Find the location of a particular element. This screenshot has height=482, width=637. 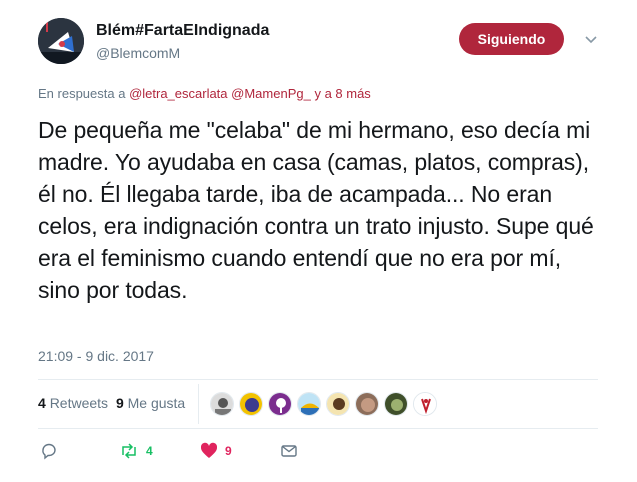

likes-stat: 9 Me gusta is located at coordinates (150, 403).